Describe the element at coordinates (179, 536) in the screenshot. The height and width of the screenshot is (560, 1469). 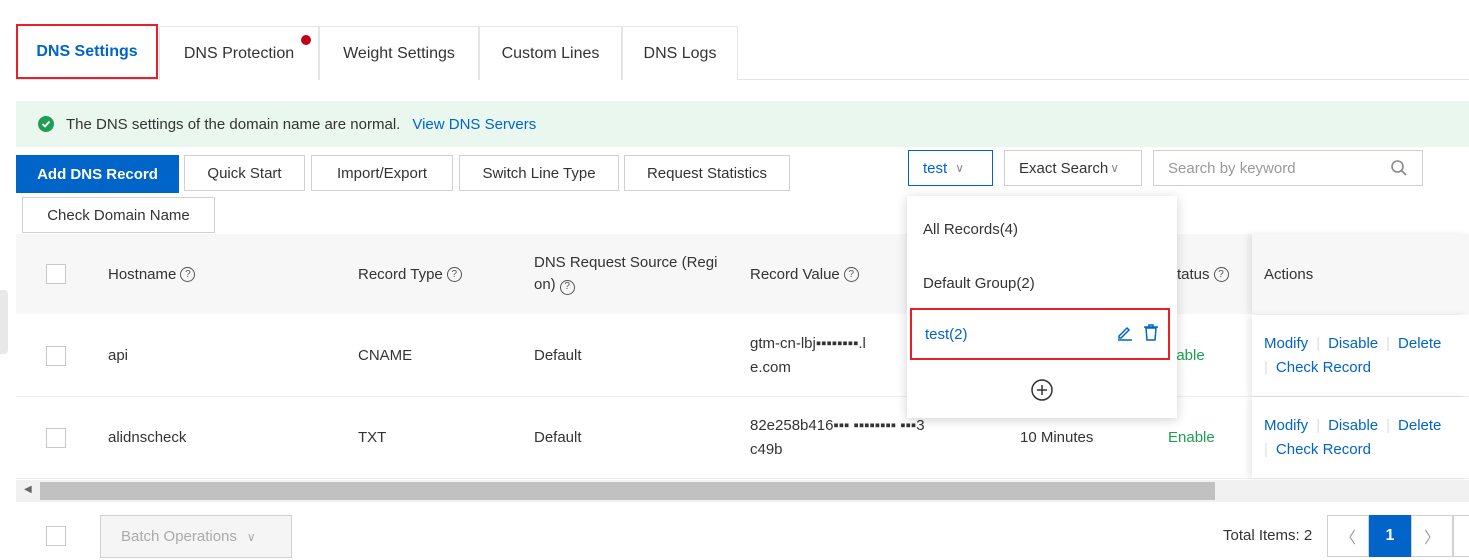
I see `batch-operations-label: Batch Operations` at that location.